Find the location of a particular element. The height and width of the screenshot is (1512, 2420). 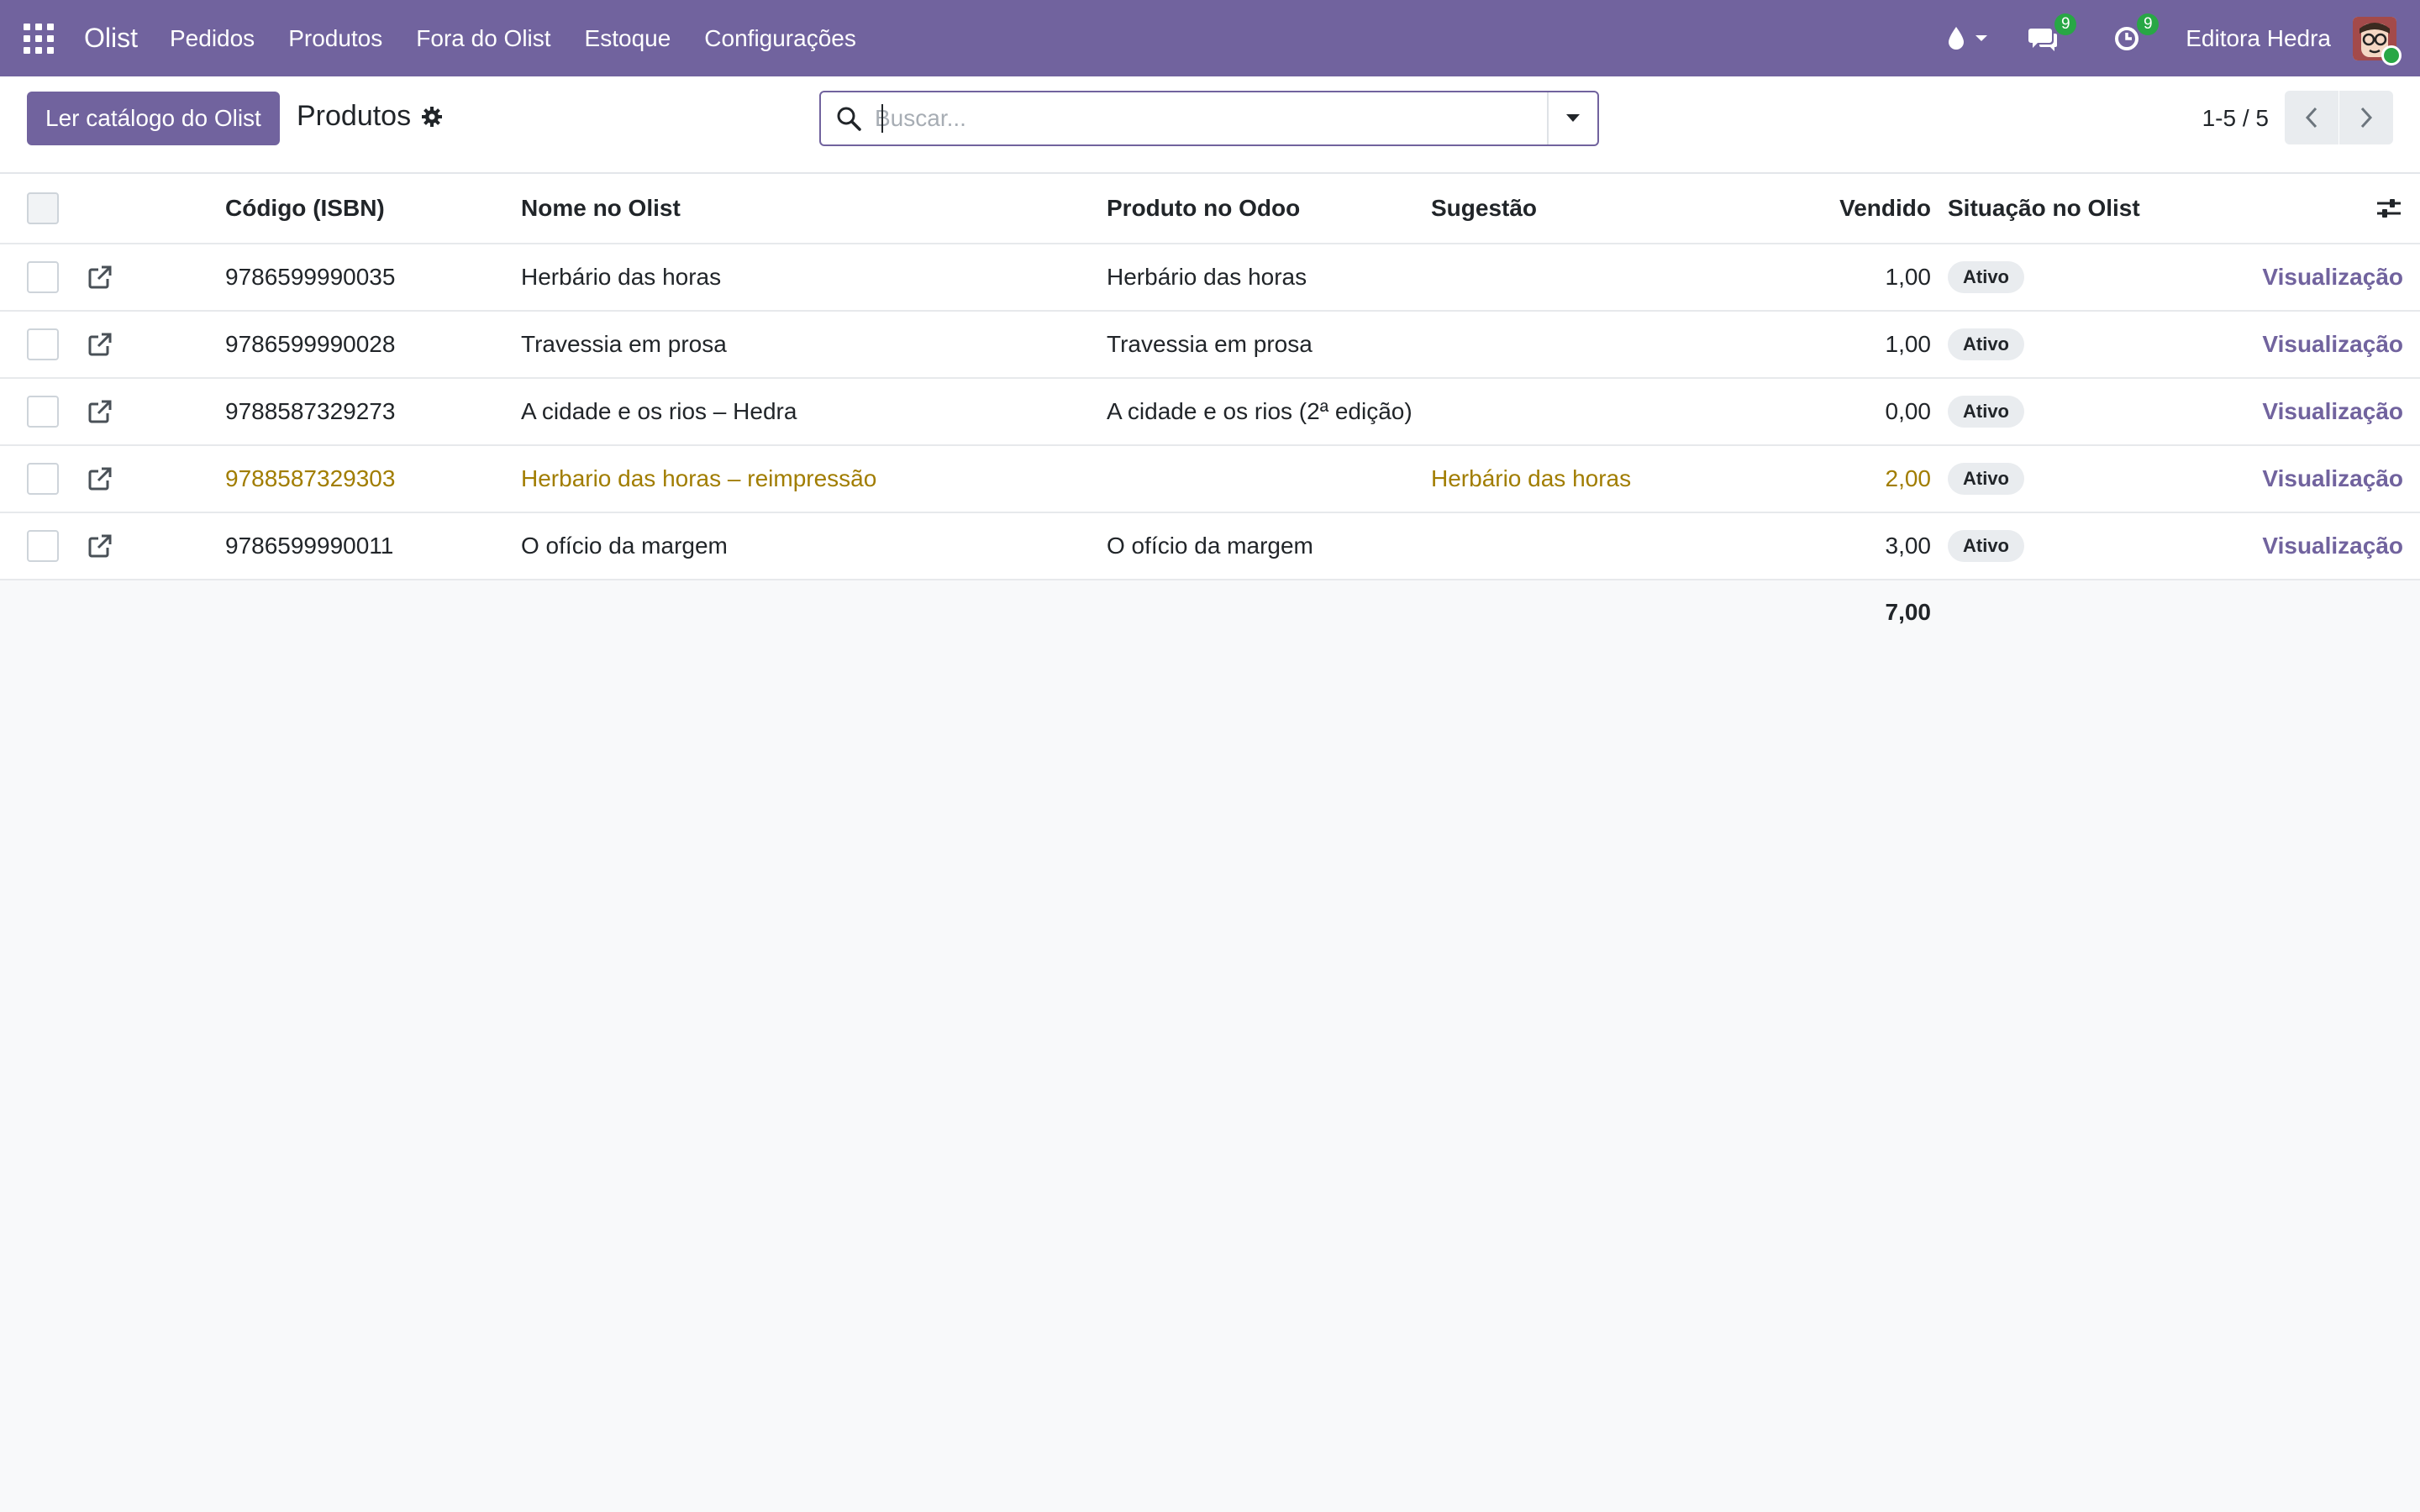

table-footer: 7,00 is located at coordinates (1210, 612).